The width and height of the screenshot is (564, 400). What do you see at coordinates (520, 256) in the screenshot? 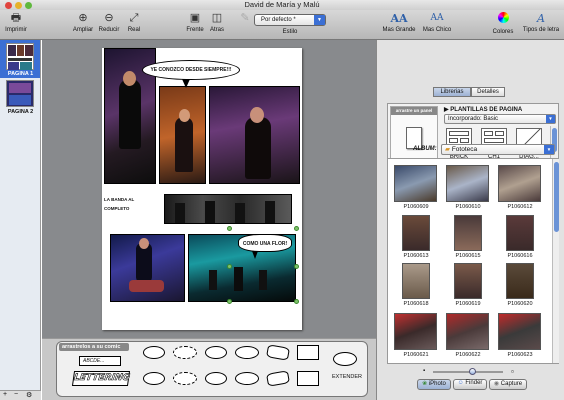
I see `photo-label: P1060616` at bounding box center [520, 256].